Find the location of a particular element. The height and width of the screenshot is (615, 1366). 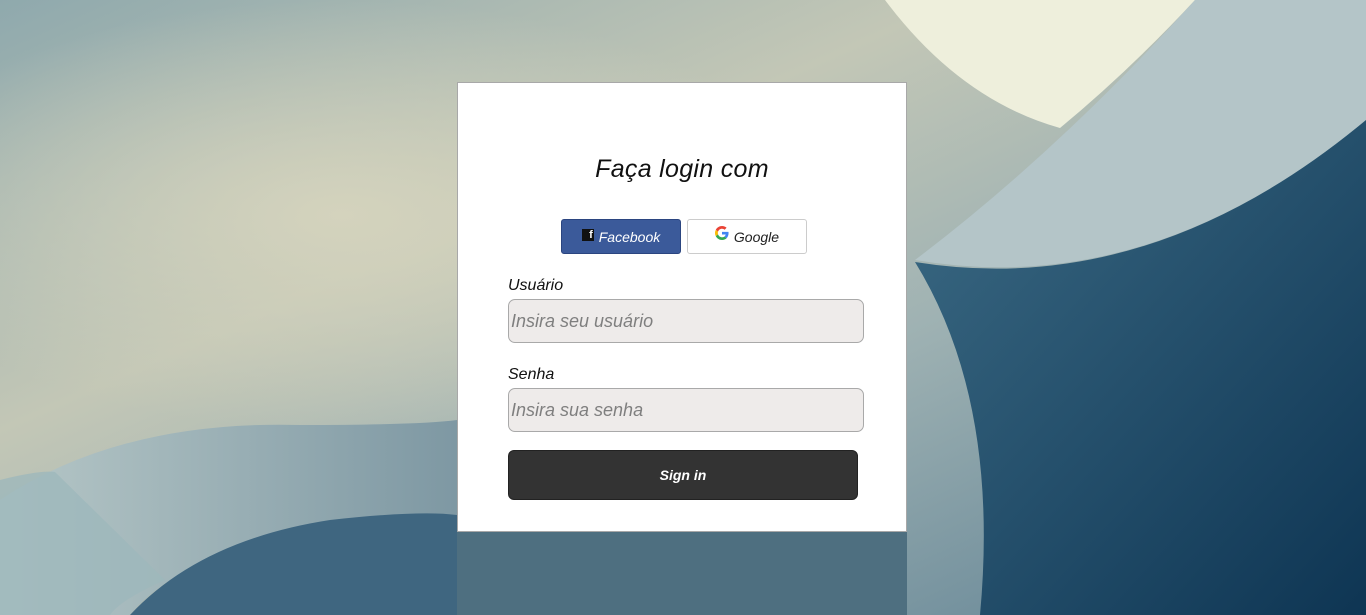

facebook-icon: f is located at coordinates (587, 234).